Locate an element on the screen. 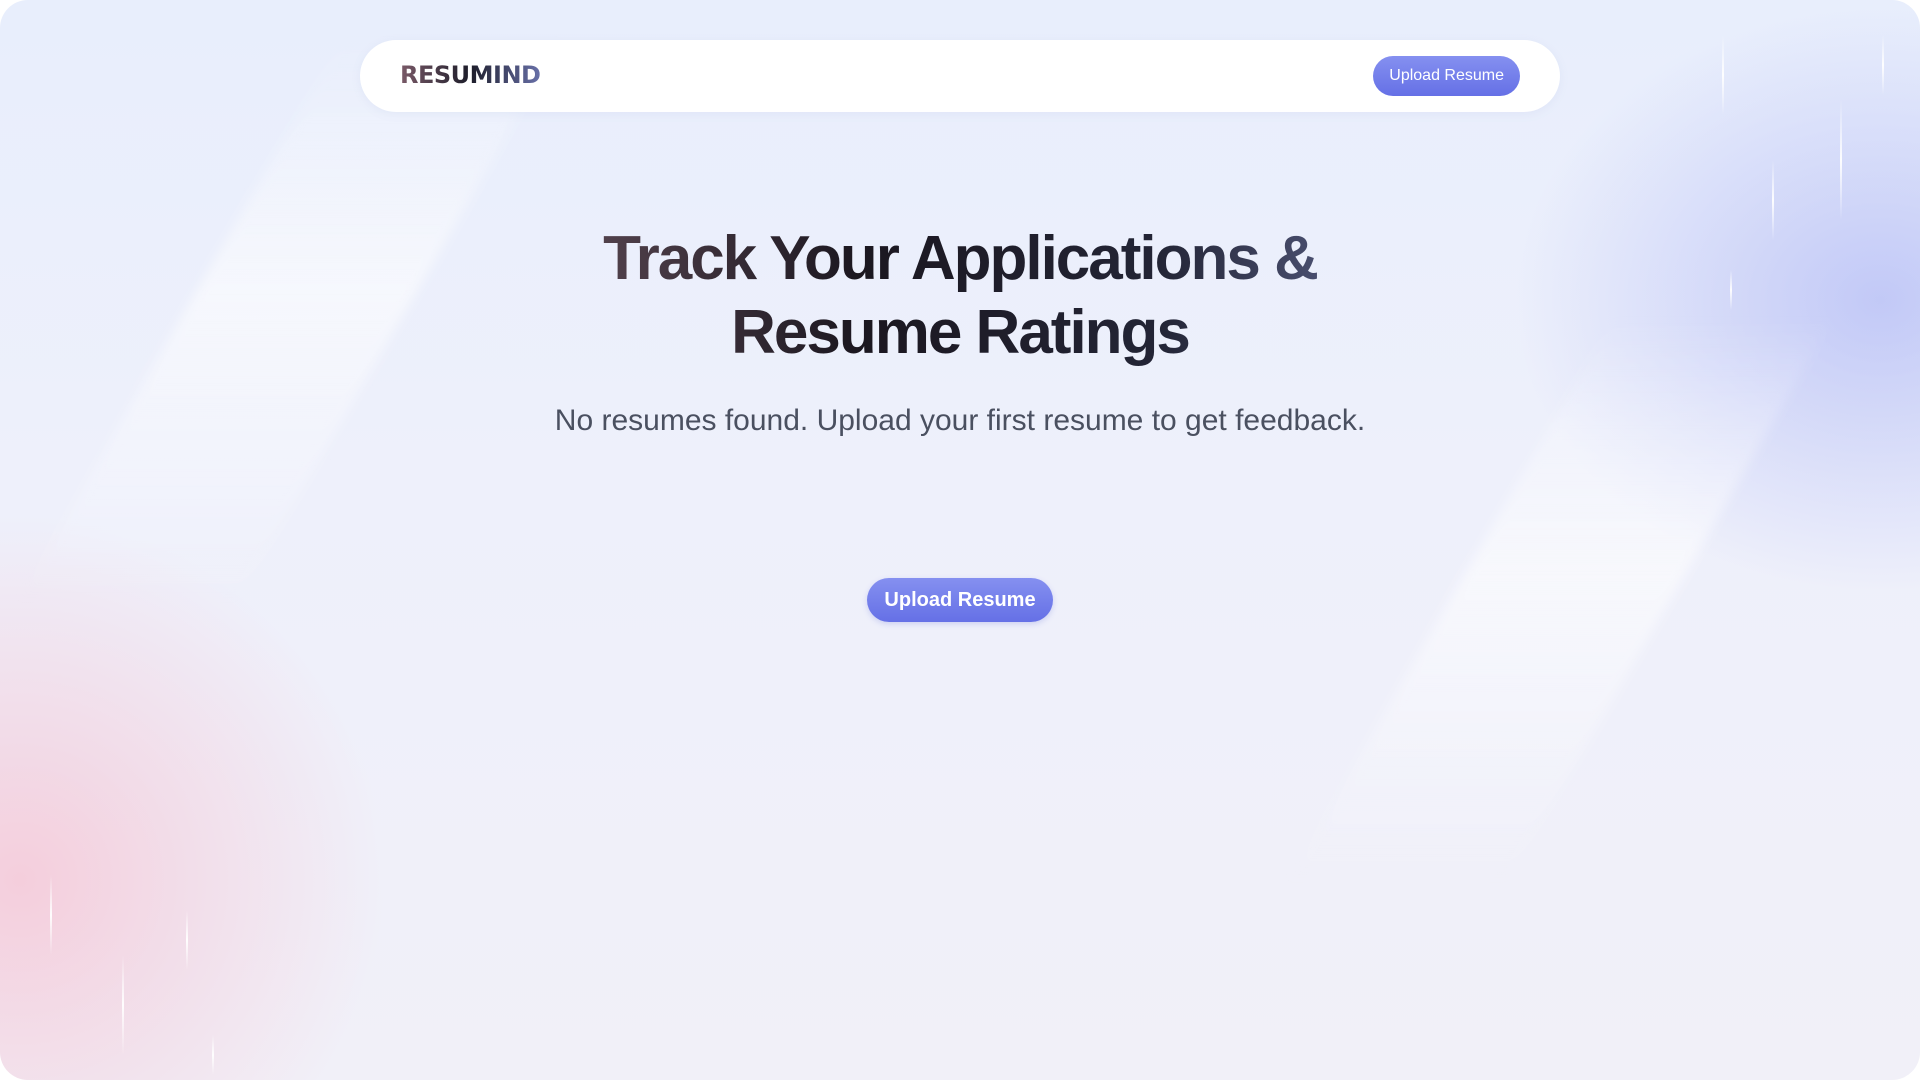 The image size is (1920, 1080). upload-resume-nav-button: Upload Resume is located at coordinates (1446, 76).